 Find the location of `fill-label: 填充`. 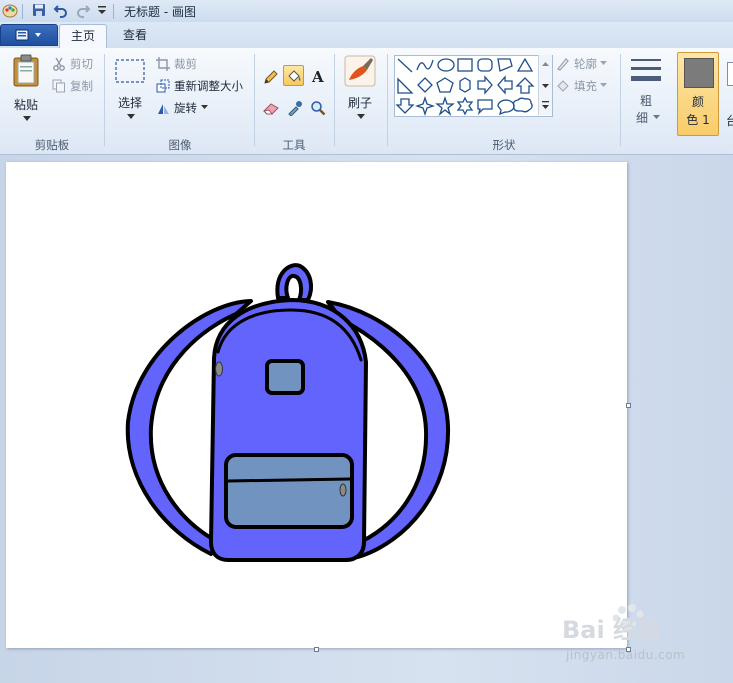

fill-label: 填充 is located at coordinates (585, 86).